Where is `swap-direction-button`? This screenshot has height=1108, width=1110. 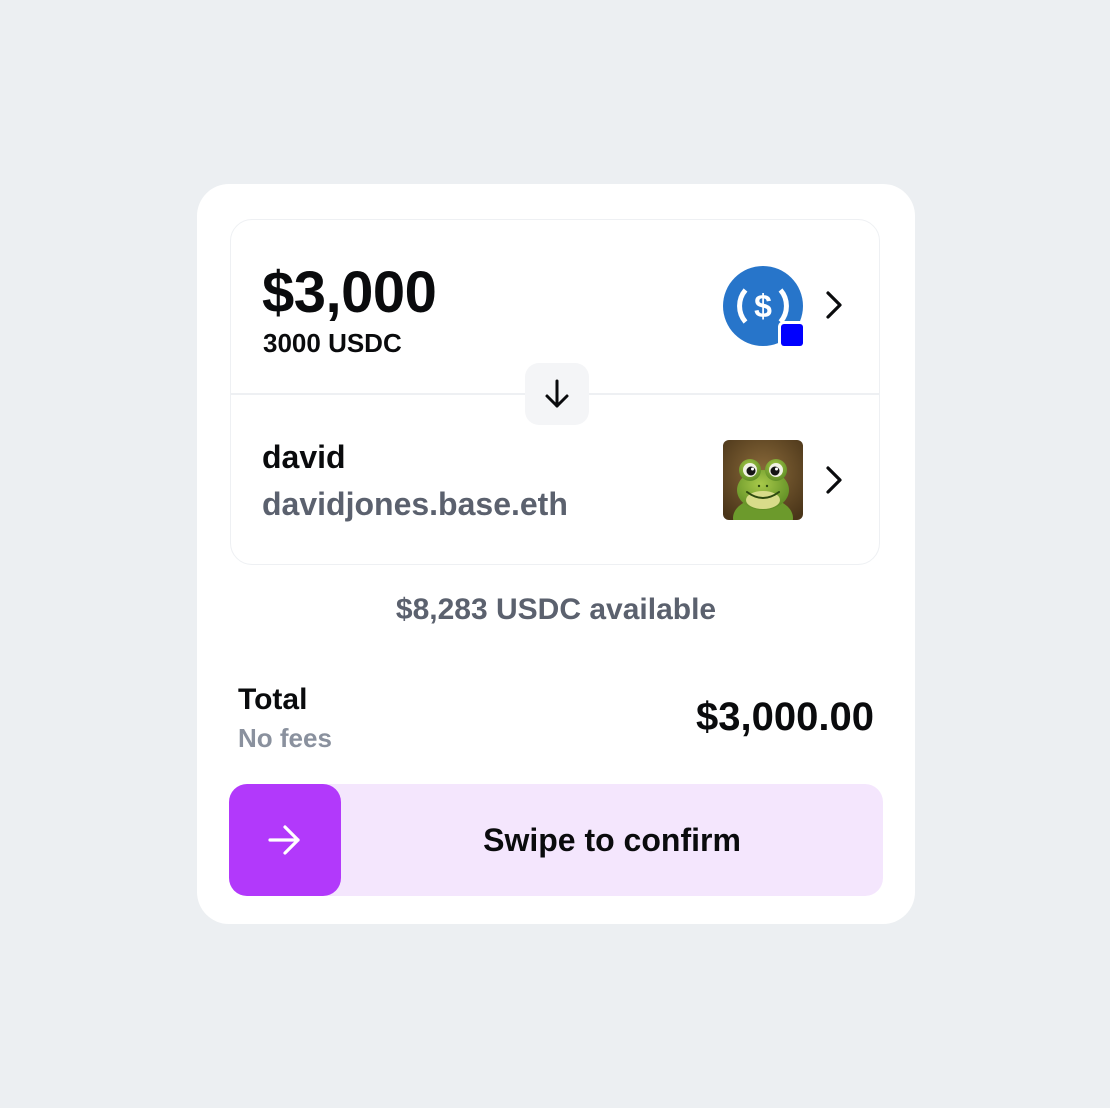 swap-direction-button is located at coordinates (557, 394).